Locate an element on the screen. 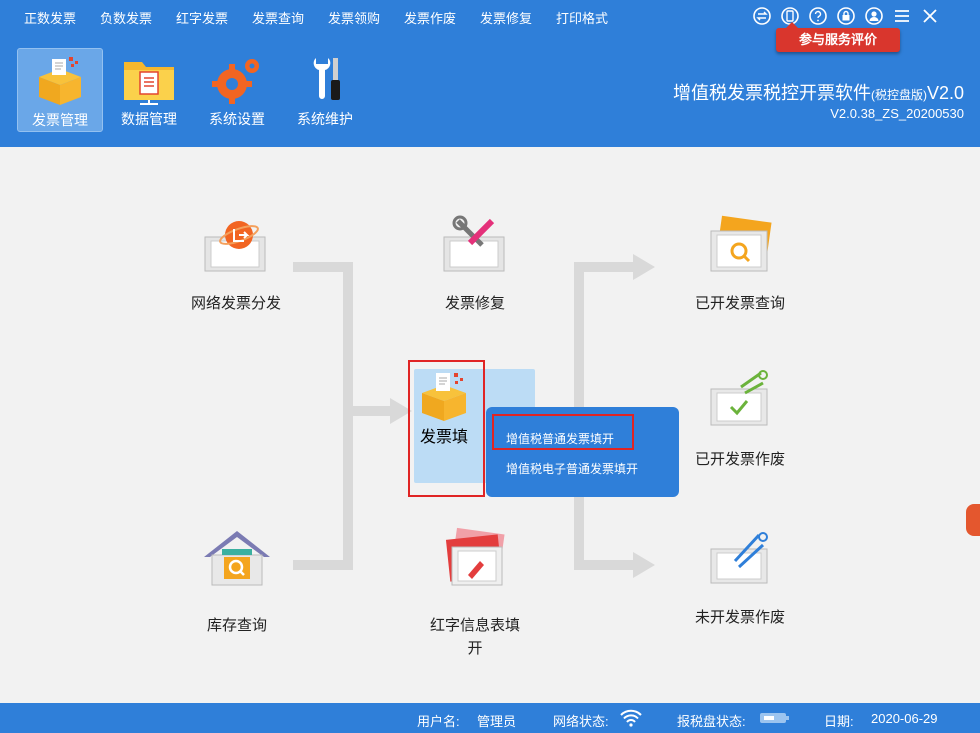 This screenshot has width=980, height=733. network-distribute-icon is located at coordinates (236, 245).